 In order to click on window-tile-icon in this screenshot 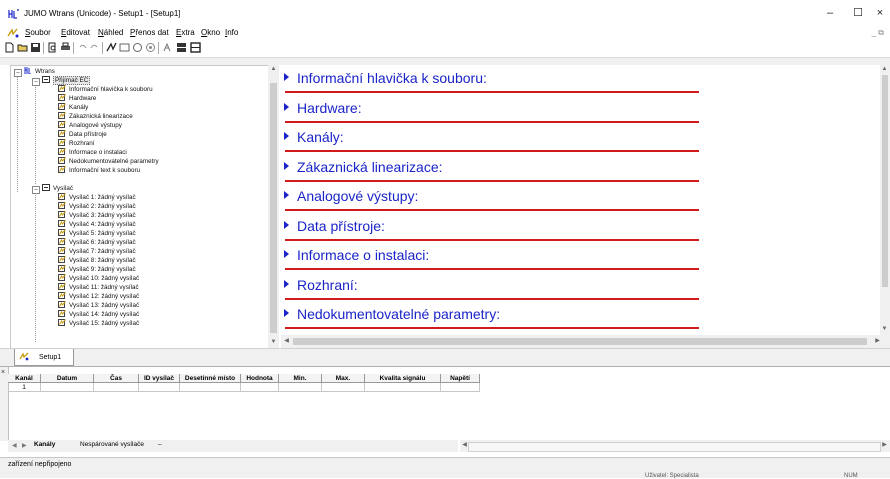, I will do `click(181, 47)`.